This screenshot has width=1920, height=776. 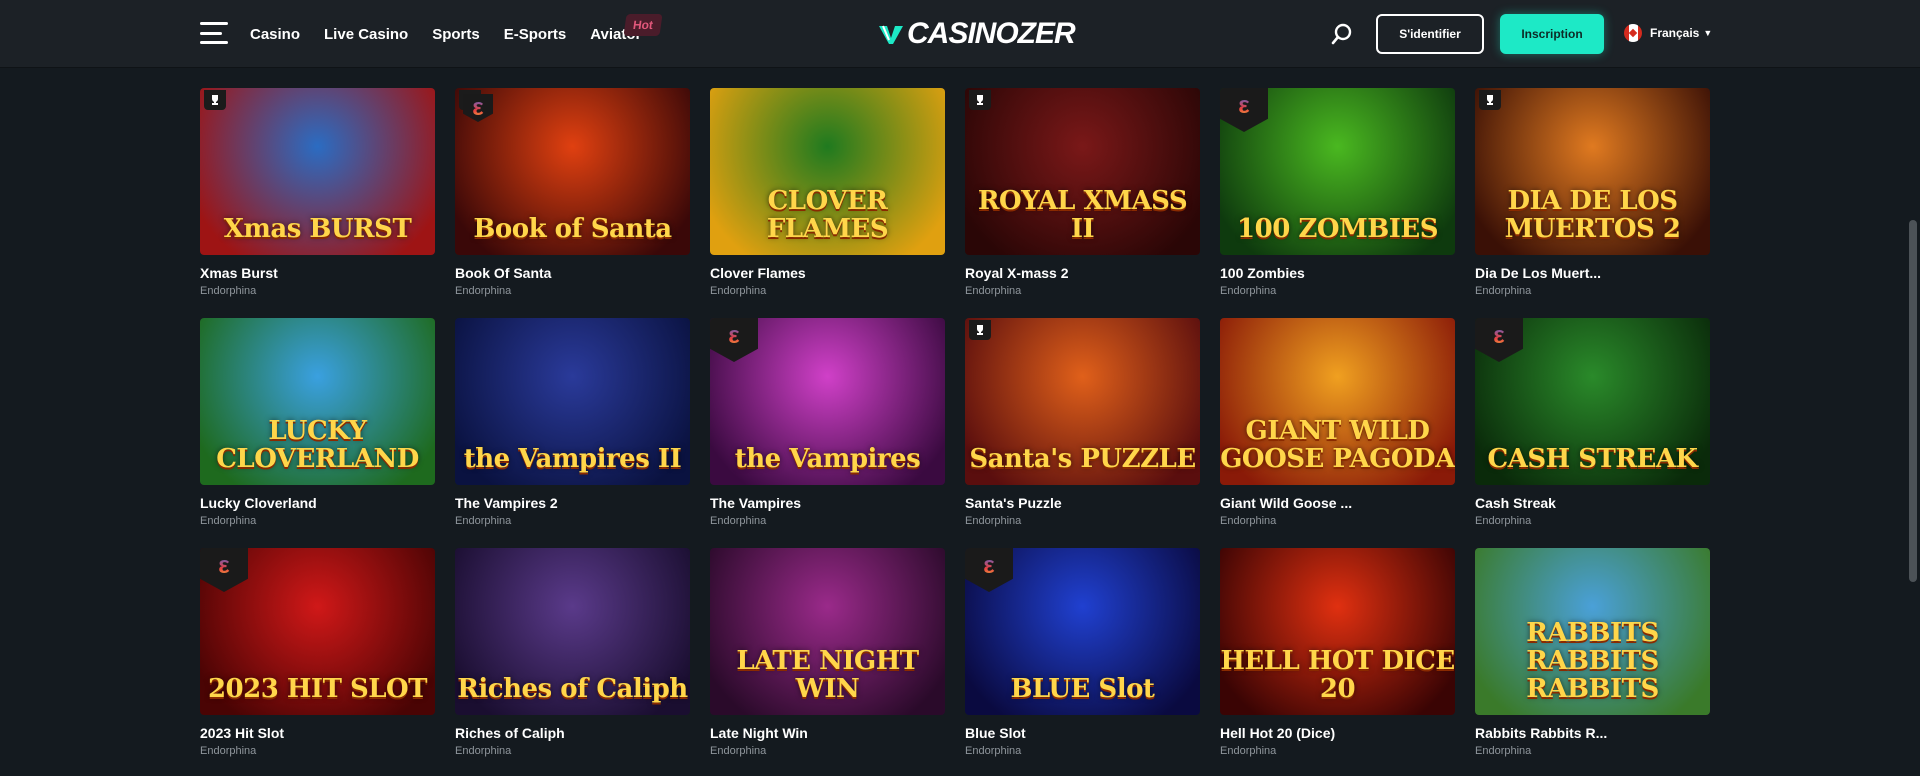 I want to click on game-card: Santa's PUZZLE Santa's Puzzle Endorphina, so click(x=1082, y=422).